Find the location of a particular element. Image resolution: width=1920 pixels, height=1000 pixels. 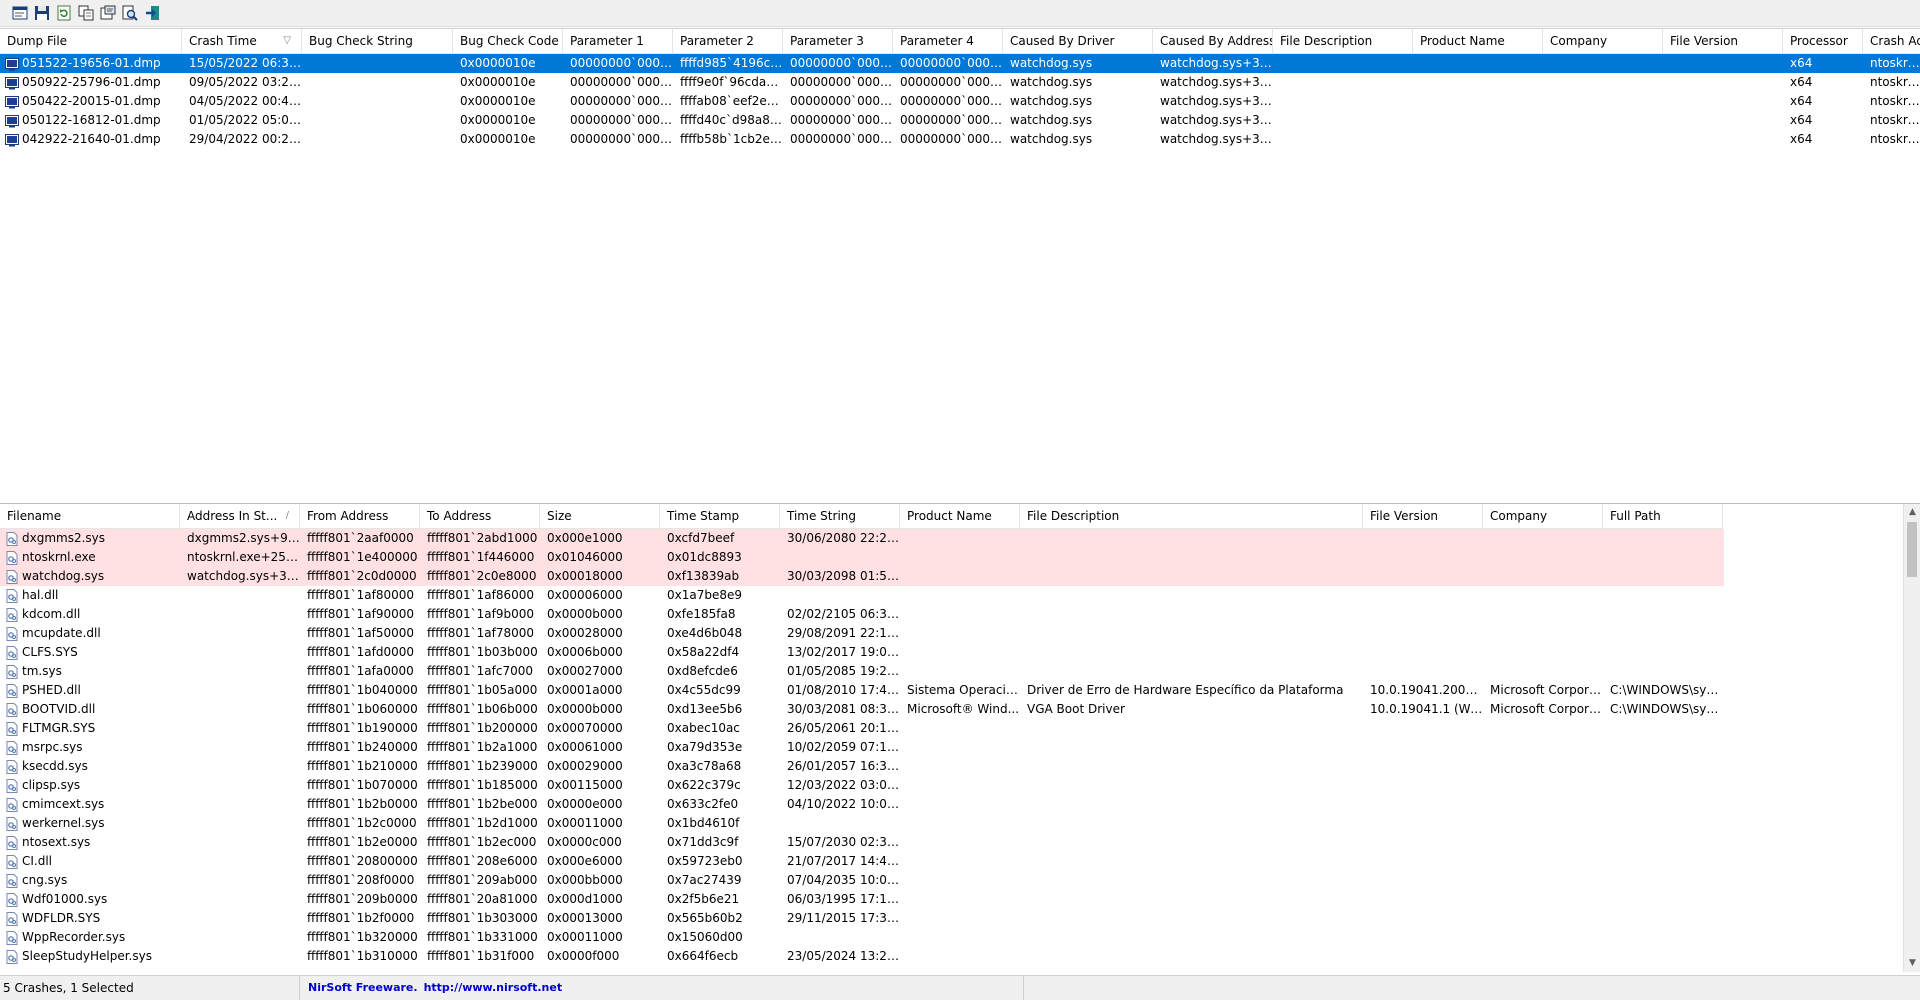

column-header-dump-file: Dump File is located at coordinates (91, 41).